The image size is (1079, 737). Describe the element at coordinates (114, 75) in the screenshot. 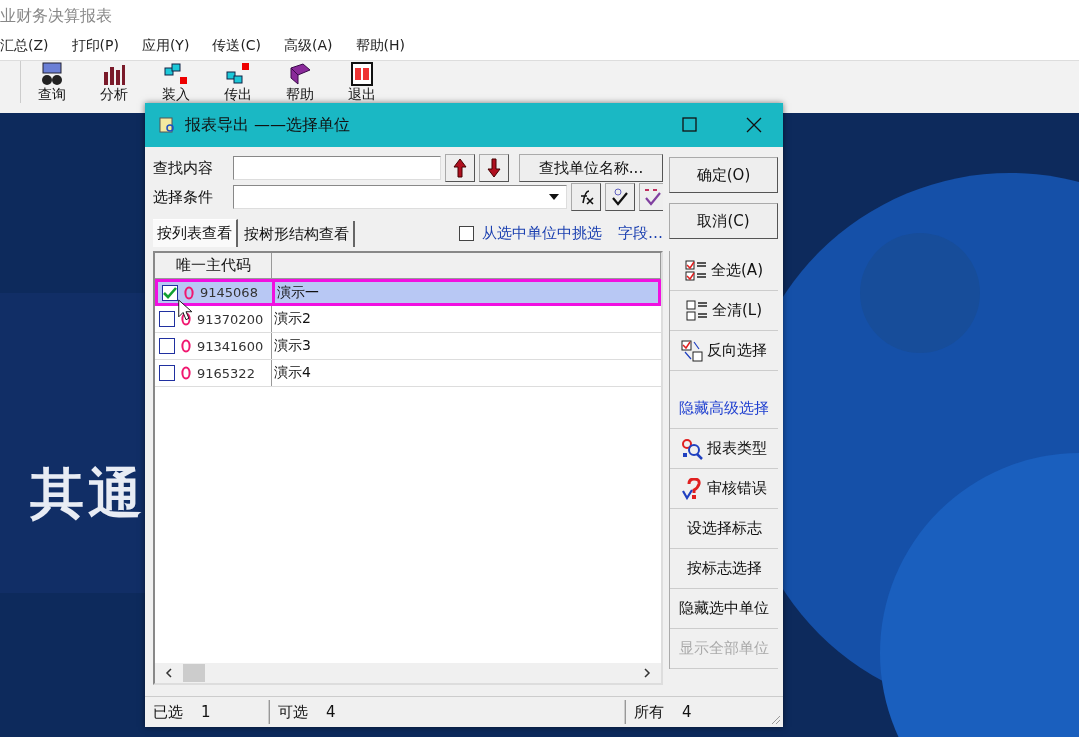

I see `bar-chart-icon` at that location.